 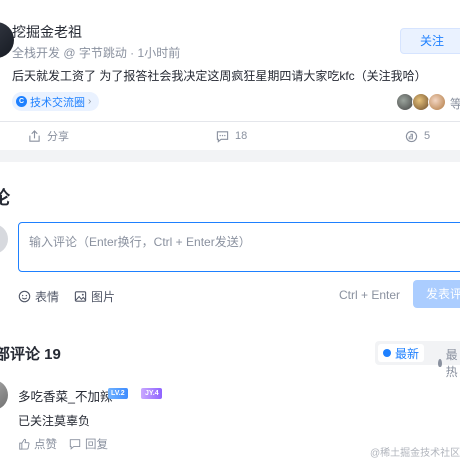 What do you see at coordinates (430, 41) in the screenshot?
I see `follow-button: 关注` at bounding box center [430, 41].